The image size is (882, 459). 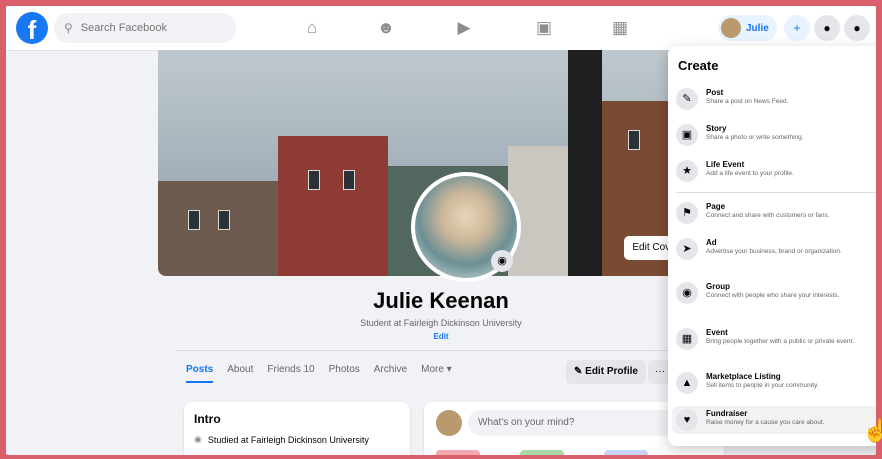 I want to click on live-video-icon, so click(x=458, y=452).